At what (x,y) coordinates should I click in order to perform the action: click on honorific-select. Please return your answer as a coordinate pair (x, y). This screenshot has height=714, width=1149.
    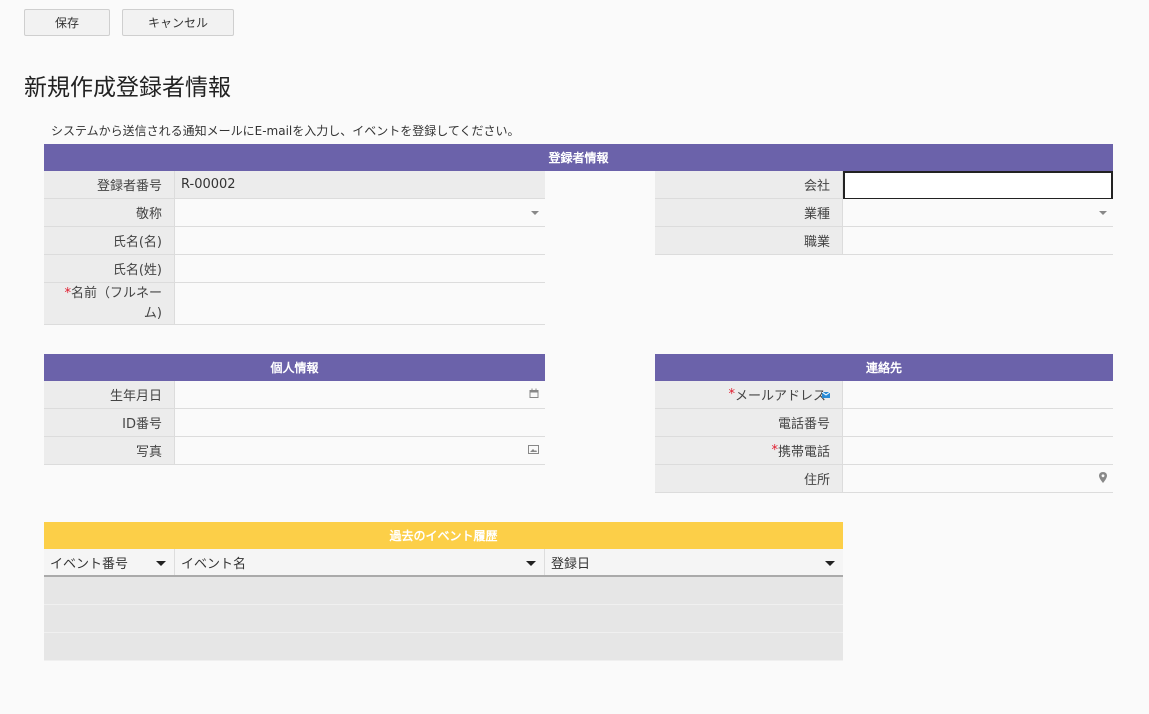
    Looking at the image, I should click on (360, 212).